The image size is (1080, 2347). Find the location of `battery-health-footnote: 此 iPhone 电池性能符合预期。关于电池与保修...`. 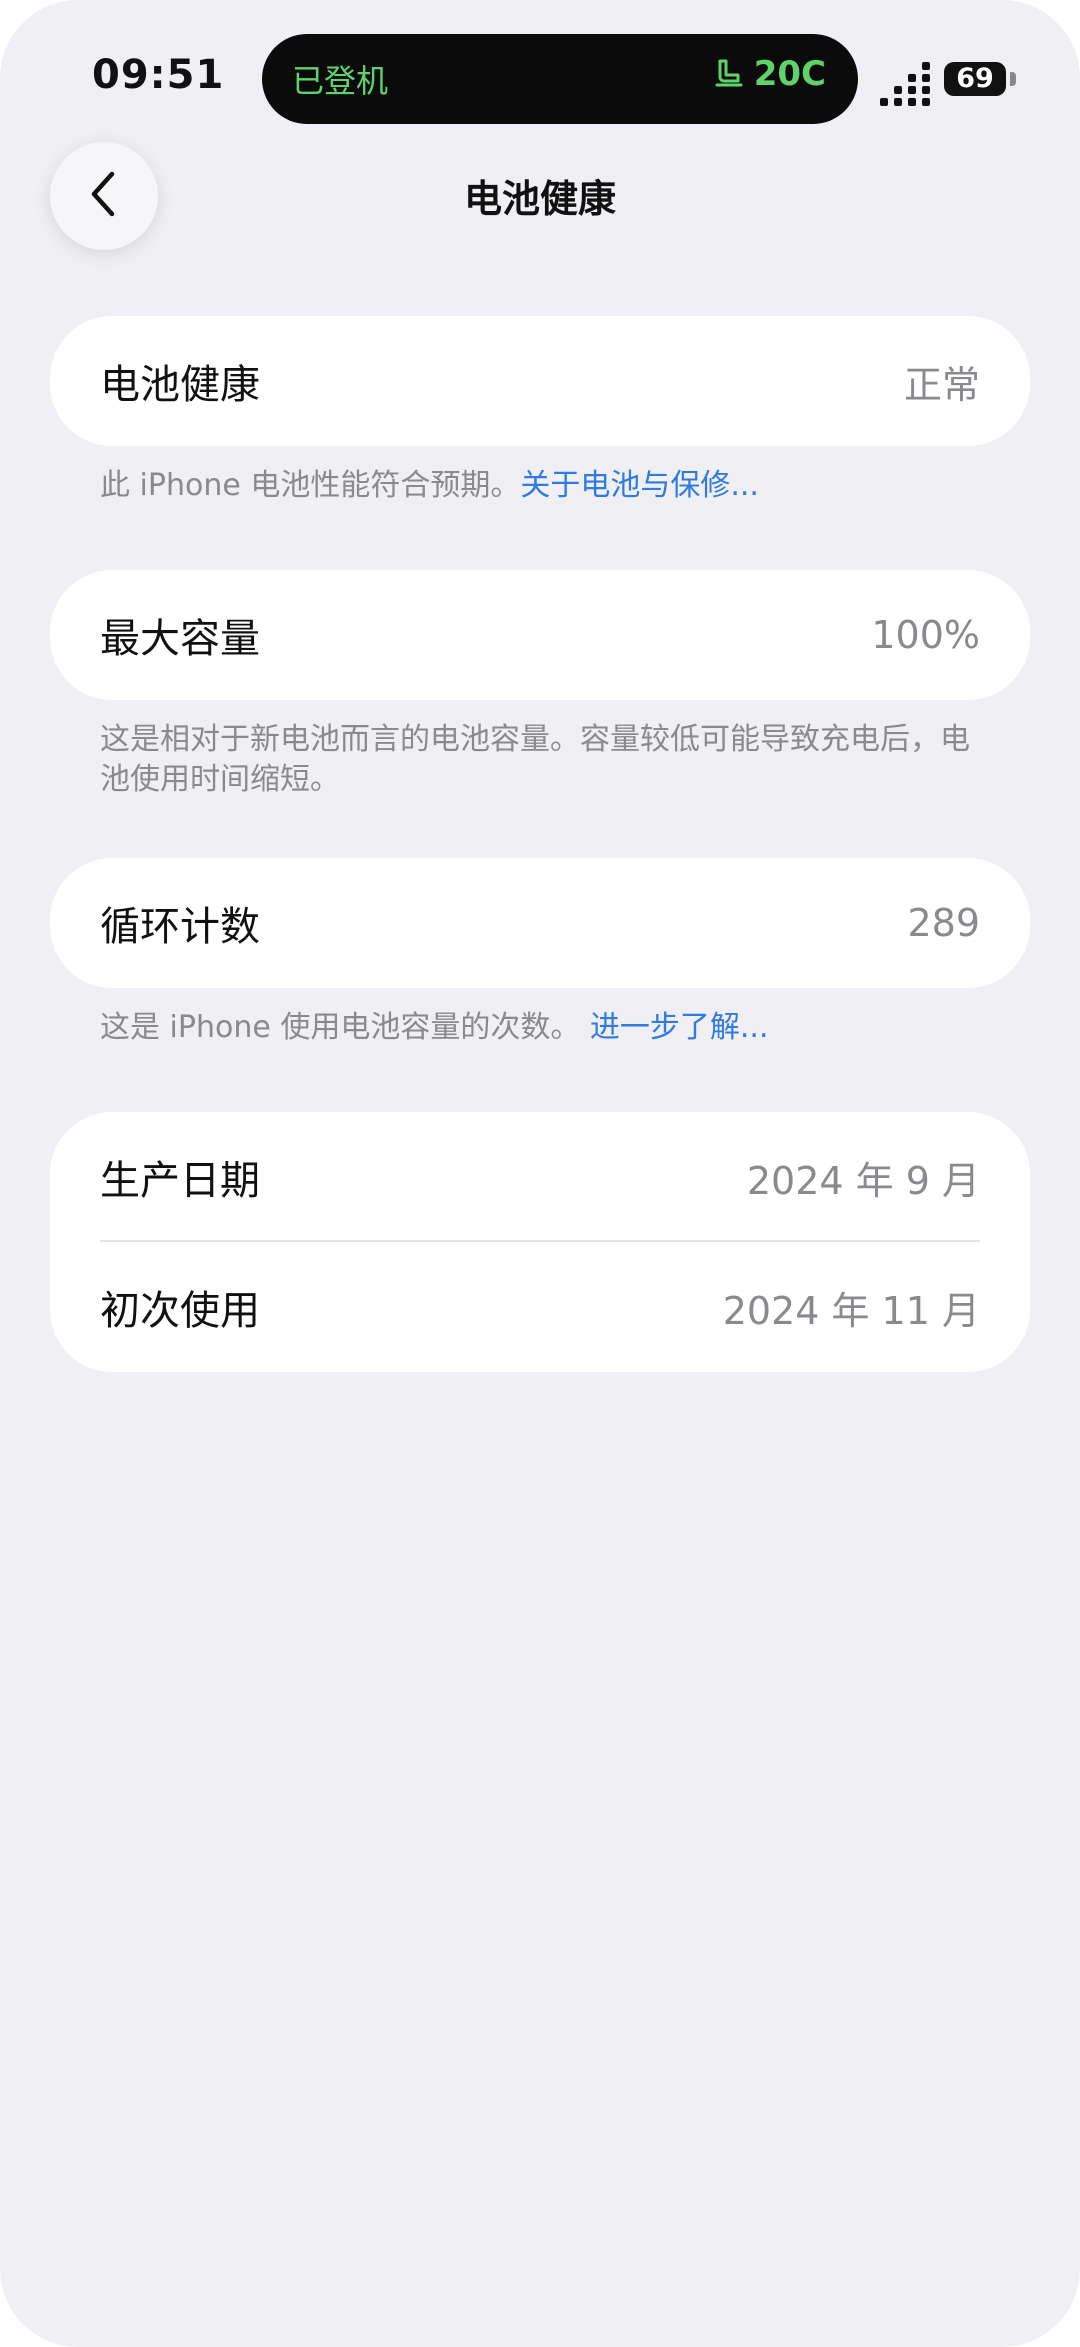

battery-health-footnote: 此 iPhone 电池性能符合预期。关于电池与保修... is located at coordinates (550, 486).